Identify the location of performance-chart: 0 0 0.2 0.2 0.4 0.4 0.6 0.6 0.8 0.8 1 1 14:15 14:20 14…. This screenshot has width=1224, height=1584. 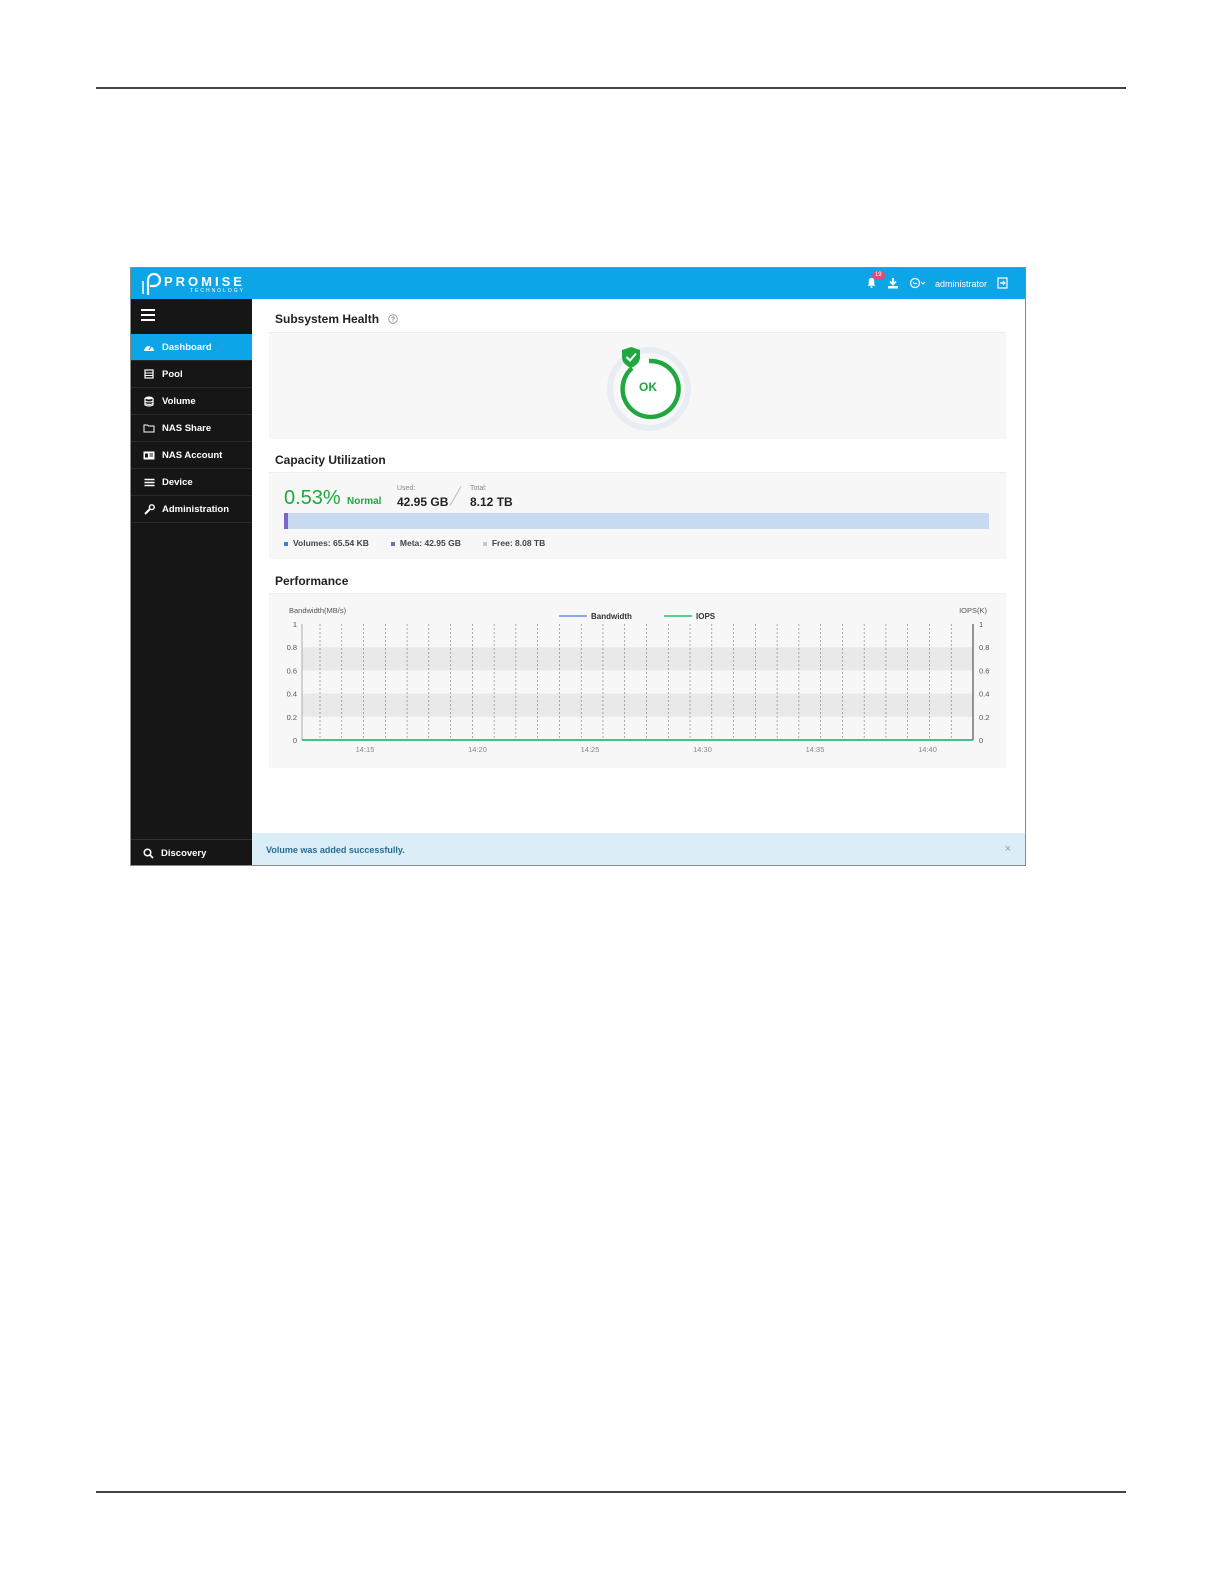
(638, 680).